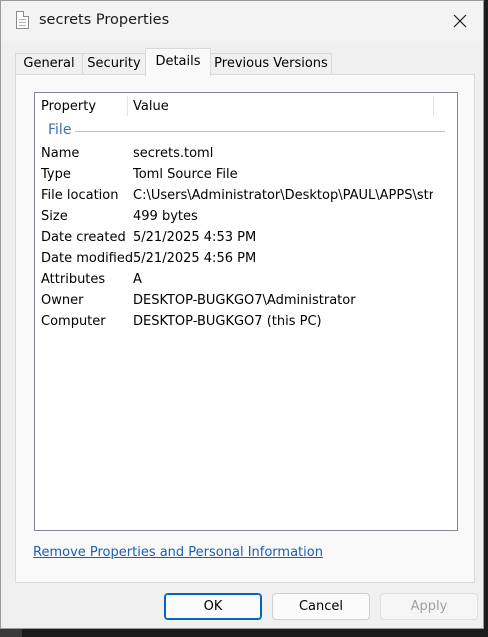 The height and width of the screenshot is (637, 488). What do you see at coordinates (242, 21) in the screenshot?
I see `title-bar: secrets Properties` at bounding box center [242, 21].